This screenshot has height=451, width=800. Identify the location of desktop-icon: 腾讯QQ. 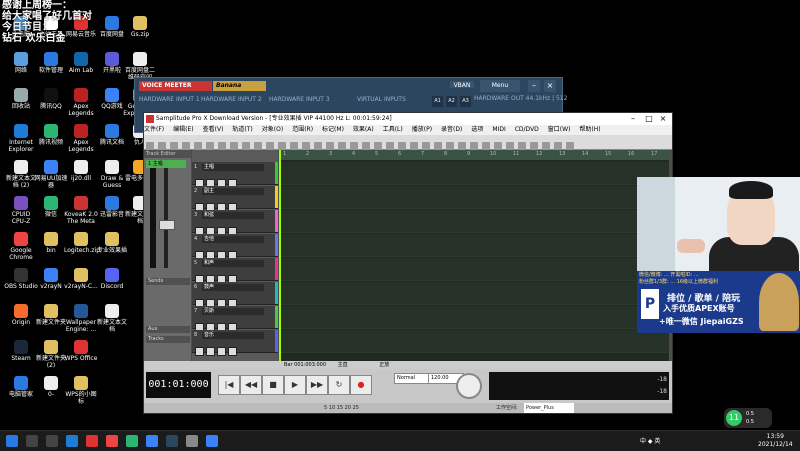
(51, 99).